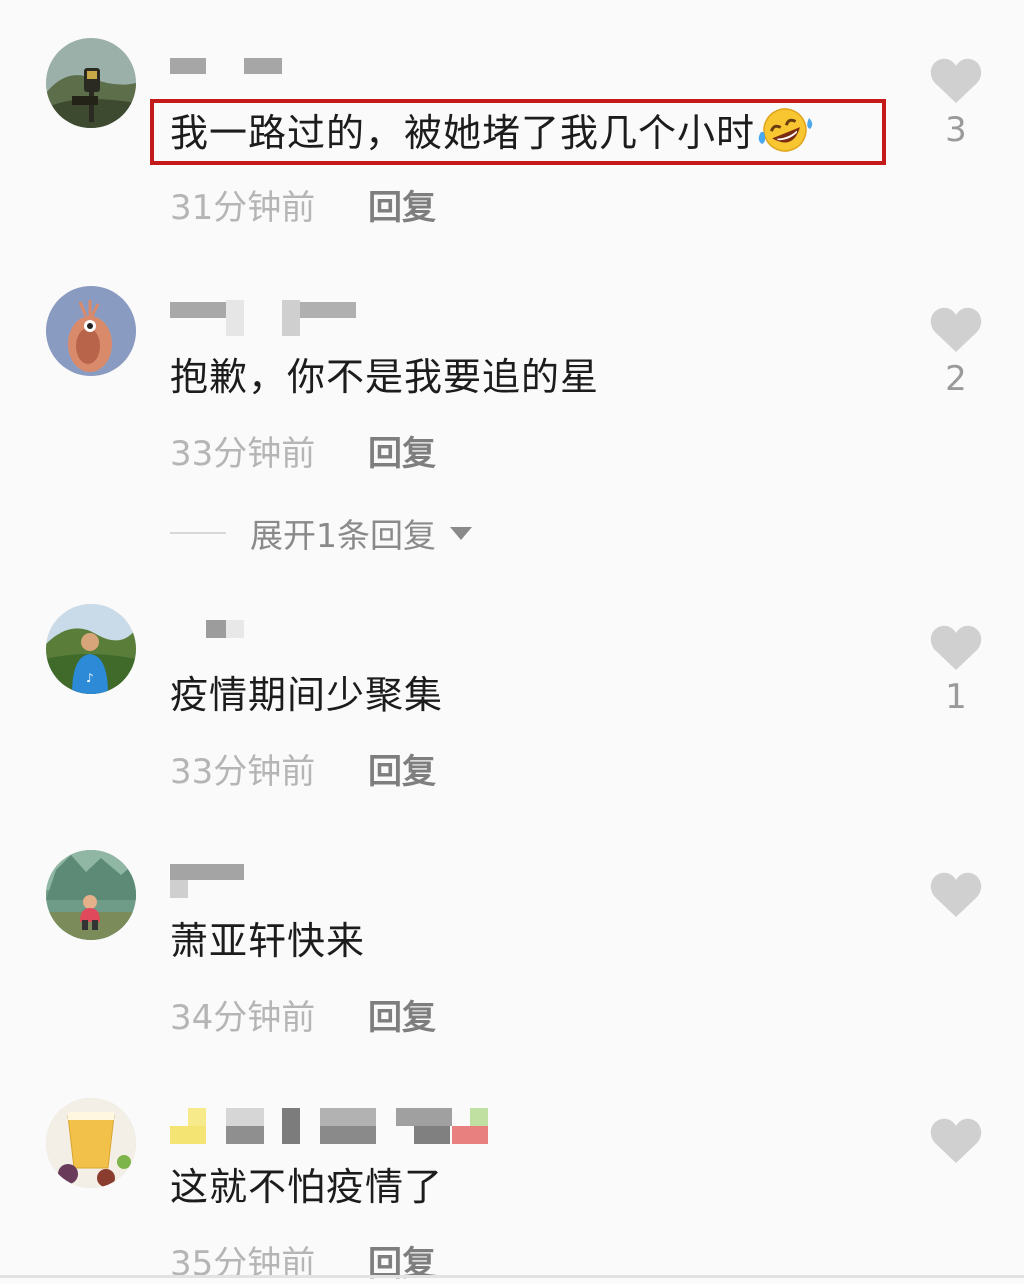  Describe the element at coordinates (956, 697) in the screenshot. I see `like-count: 1` at that location.